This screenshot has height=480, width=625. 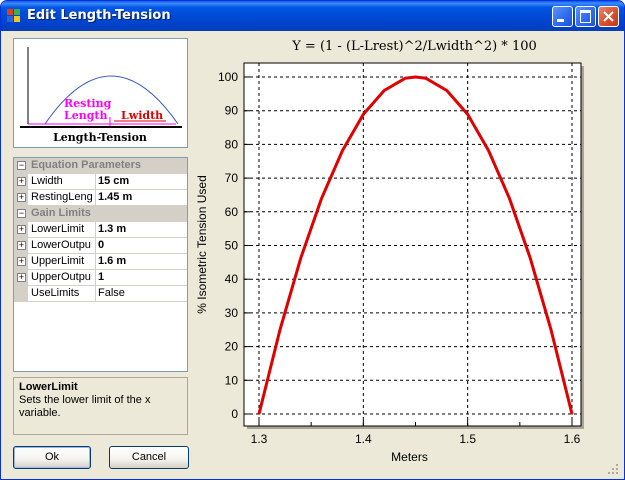 I want to click on property-row-lowerlimit: + LowerLimit 1.3 m, so click(x=100, y=230).